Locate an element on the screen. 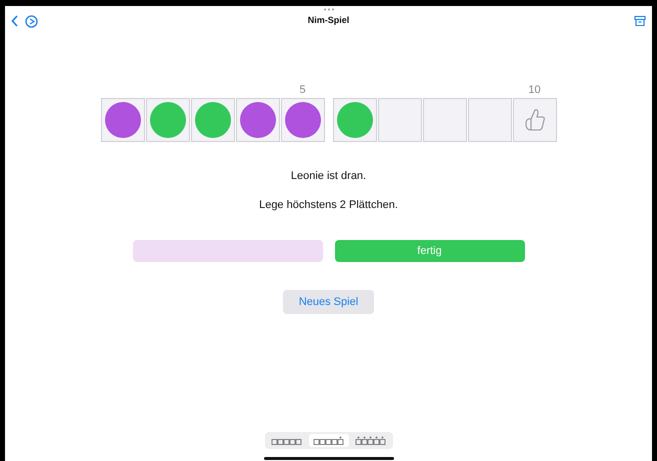 The height and width of the screenshot is (461, 657). done-button: fertig is located at coordinates (429, 251).